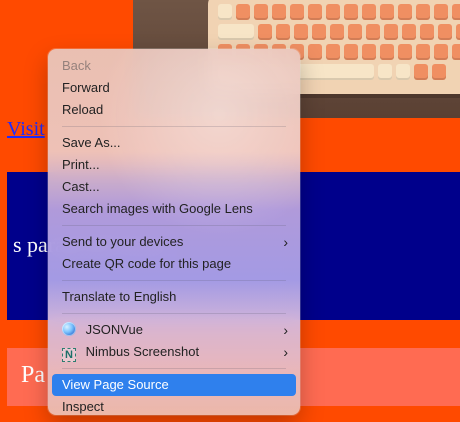  Describe the element at coordinates (157, 208) in the screenshot. I see `menu-item-label: Search images with Google Lens` at that location.